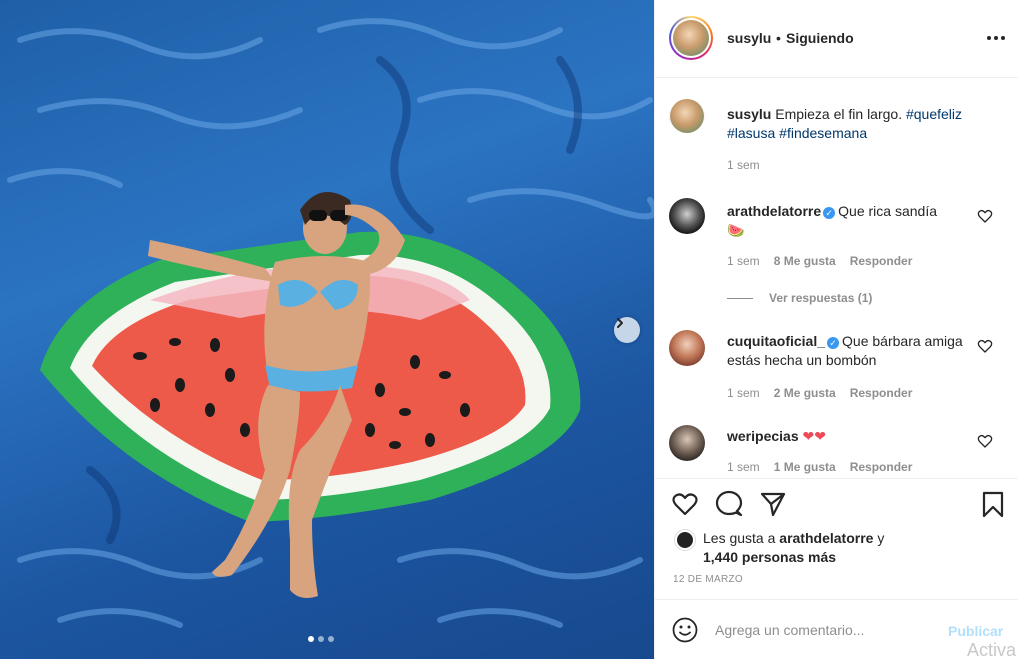 The width and height of the screenshot is (1018, 659). I want to click on replies-divider, so click(740, 298).